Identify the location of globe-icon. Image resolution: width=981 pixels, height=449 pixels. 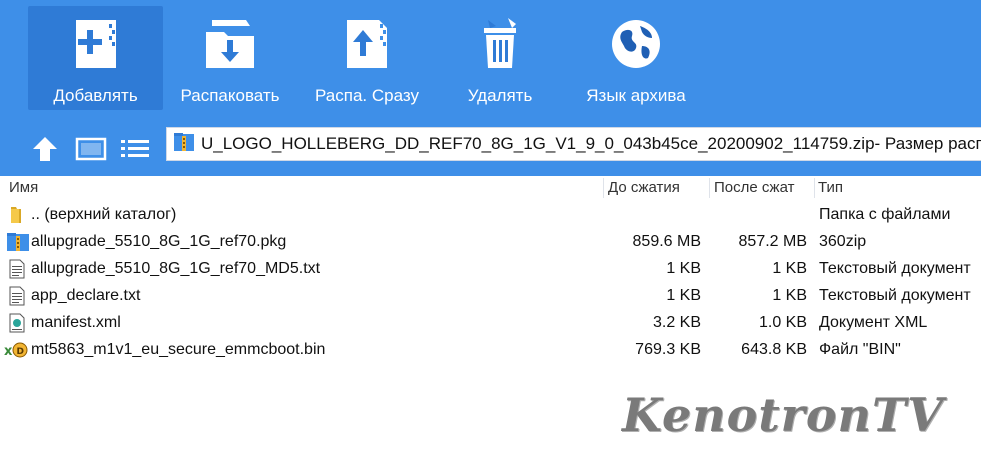
(636, 44).